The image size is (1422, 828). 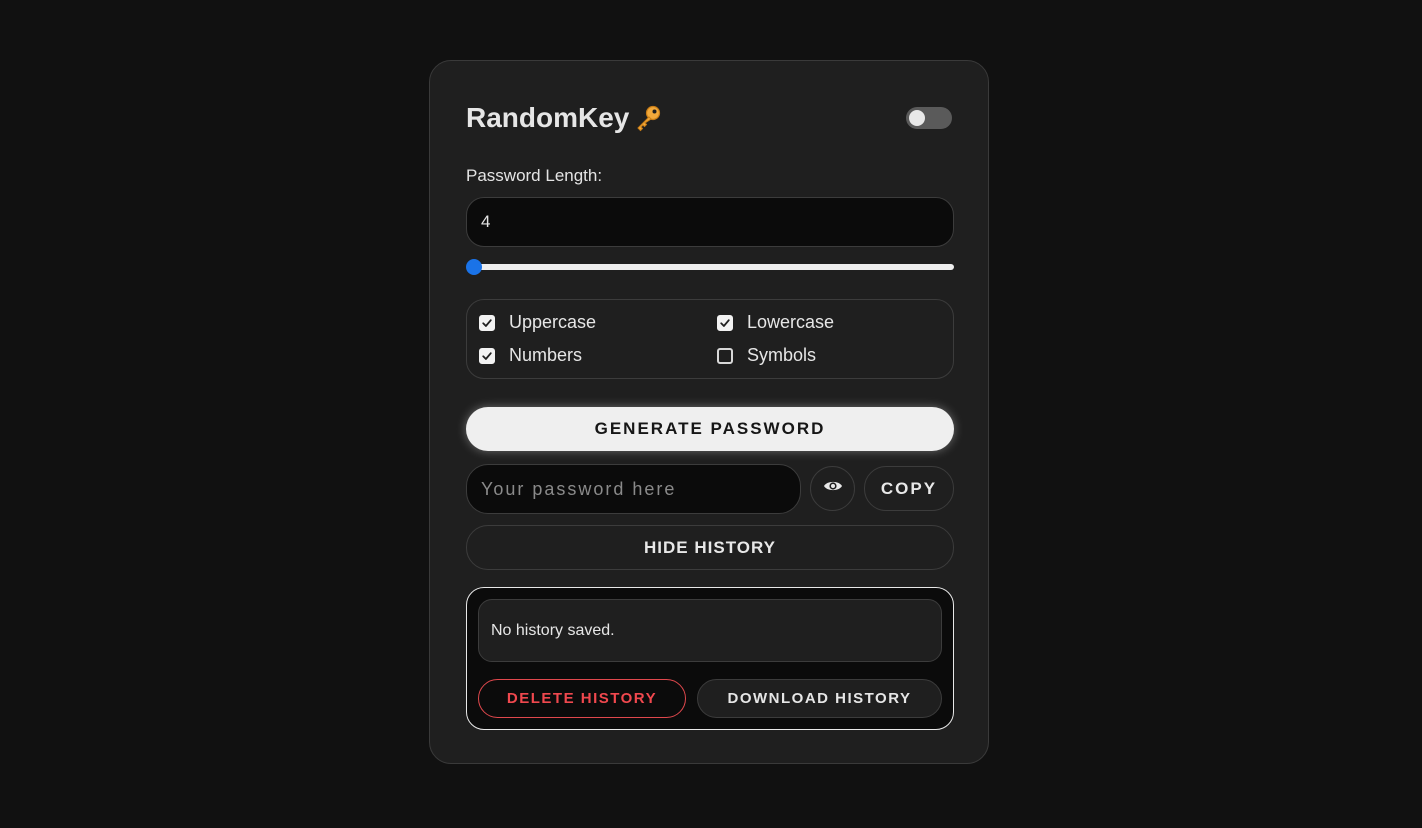 What do you see at coordinates (598, 322) in the screenshot?
I see `option-uppercase: Uppercase` at bounding box center [598, 322].